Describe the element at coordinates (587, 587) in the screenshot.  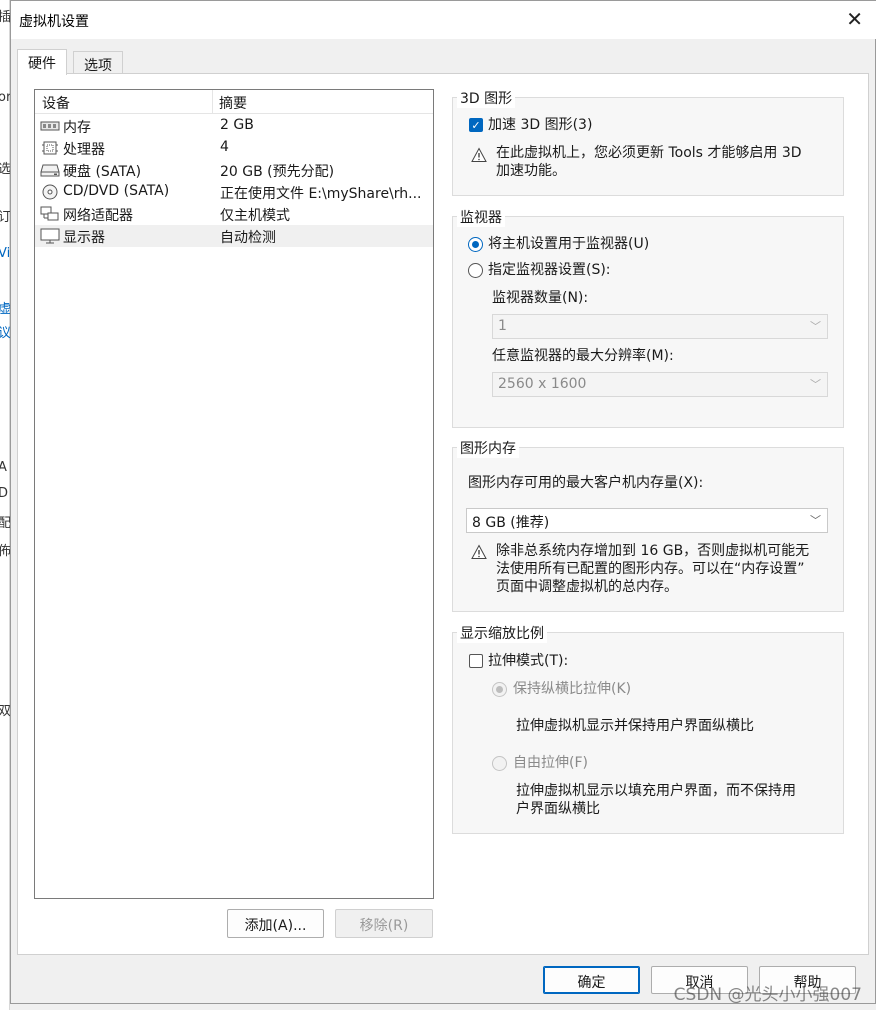
I see `graphics-memory-warning: 页面中调整虚拟机的总内存。` at that location.